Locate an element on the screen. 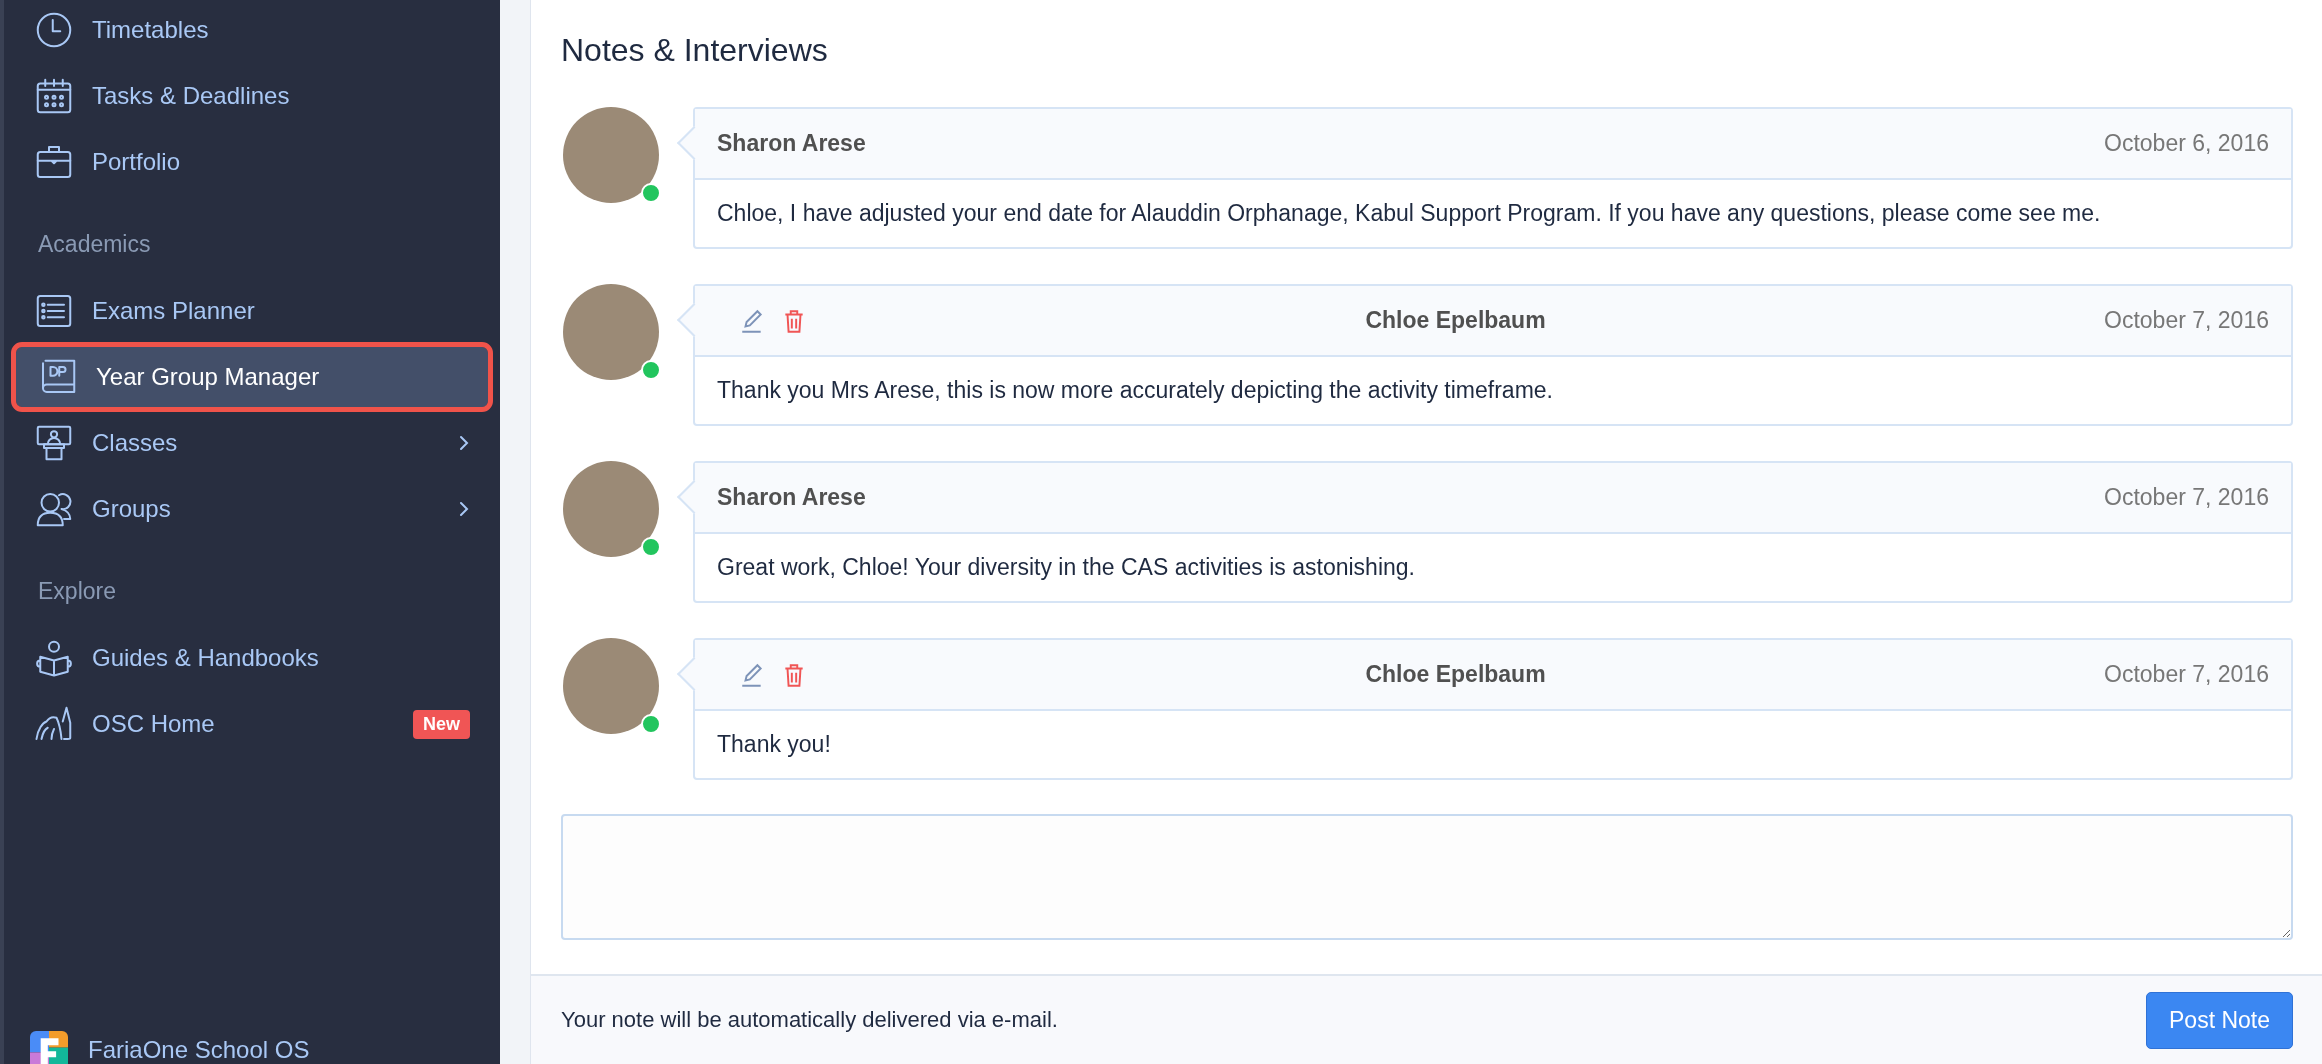  new-badge: New is located at coordinates (441, 724).